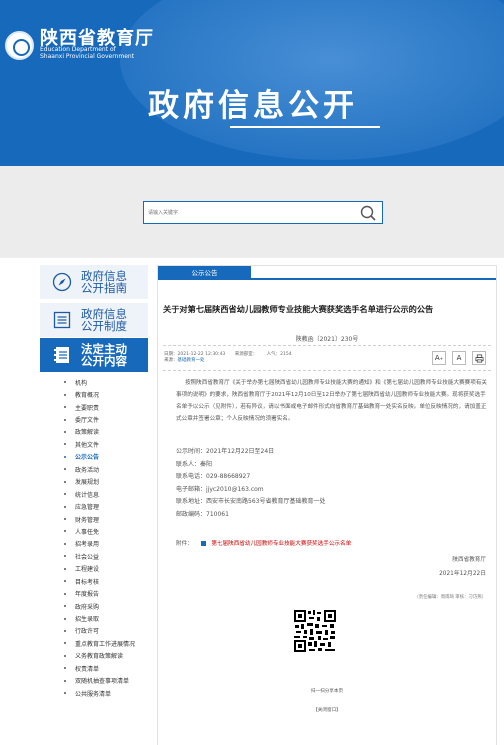  What do you see at coordinates (94, 668) in the screenshot?
I see `sub-nav-item: 权责清单` at bounding box center [94, 668].